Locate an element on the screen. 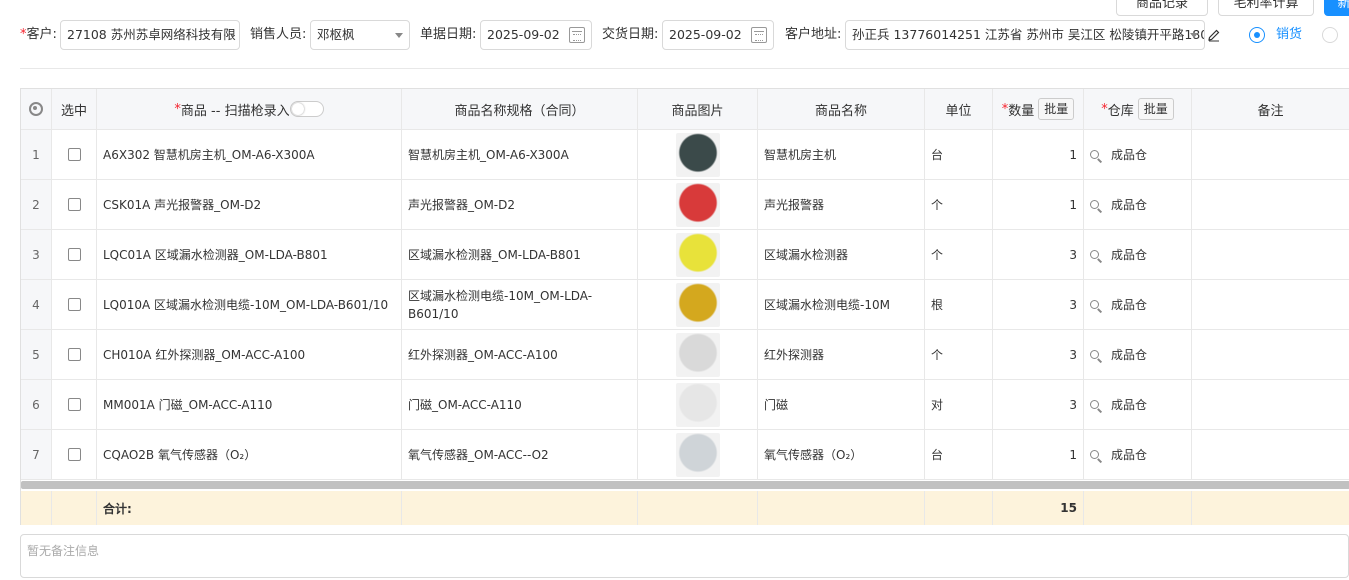 The image size is (1349, 580). sales-radio is located at coordinates (1257, 35).